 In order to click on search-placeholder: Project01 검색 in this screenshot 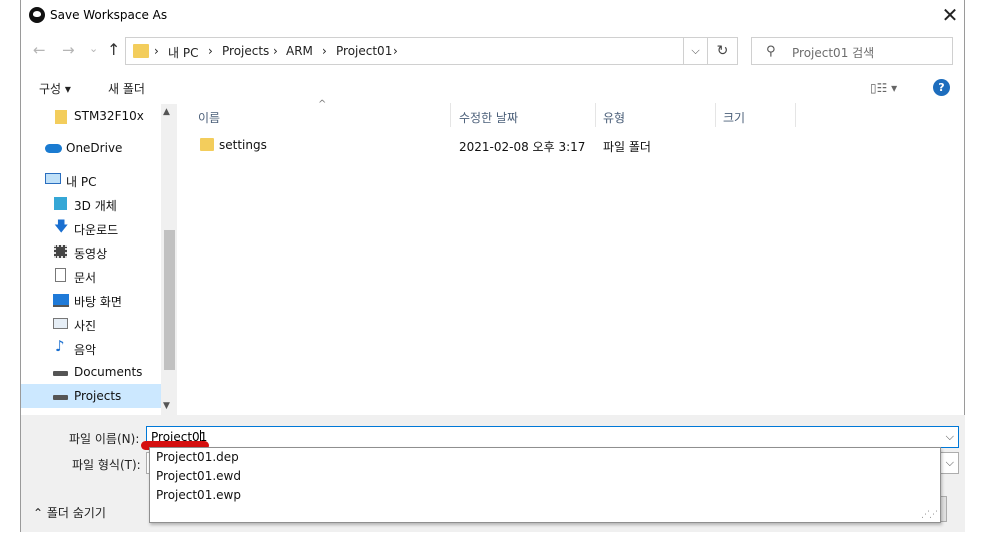, I will do `click(833, 53)`.